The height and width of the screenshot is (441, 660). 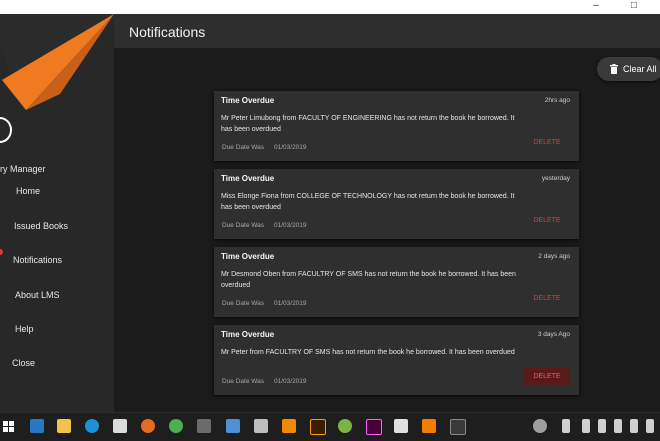 What do you see at coordinates (92, 426) in the screenshot?
I see `edge-icon` at bounding box center [92, 426].